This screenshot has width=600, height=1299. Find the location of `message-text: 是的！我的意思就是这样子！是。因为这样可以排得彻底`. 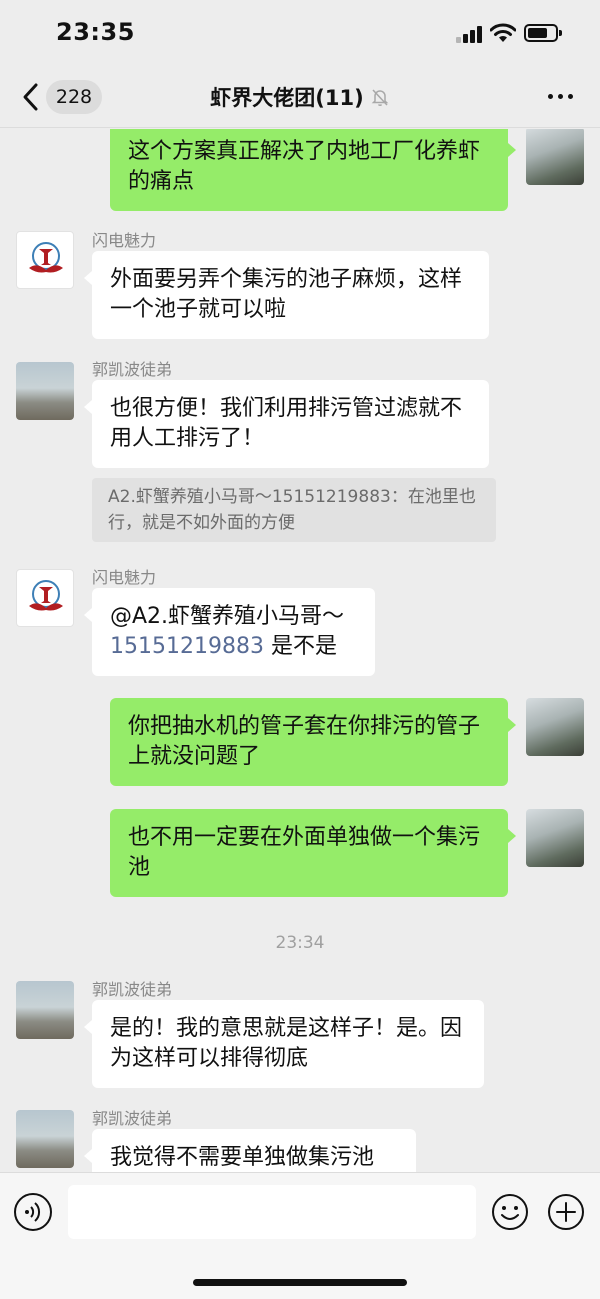

message-text: 是的！我的意思就是这样子！是。因为这样可以排得彻底 is located at coordinates (286, 1043).